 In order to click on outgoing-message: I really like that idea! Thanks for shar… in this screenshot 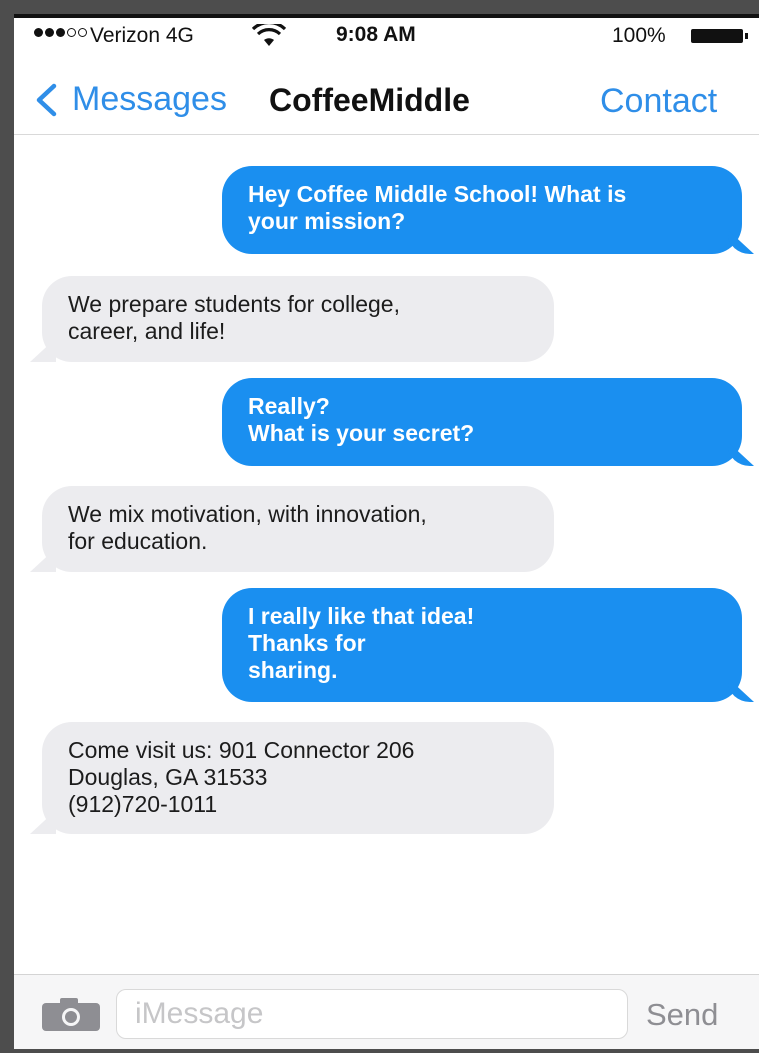, I will do `click(482, 645)`.